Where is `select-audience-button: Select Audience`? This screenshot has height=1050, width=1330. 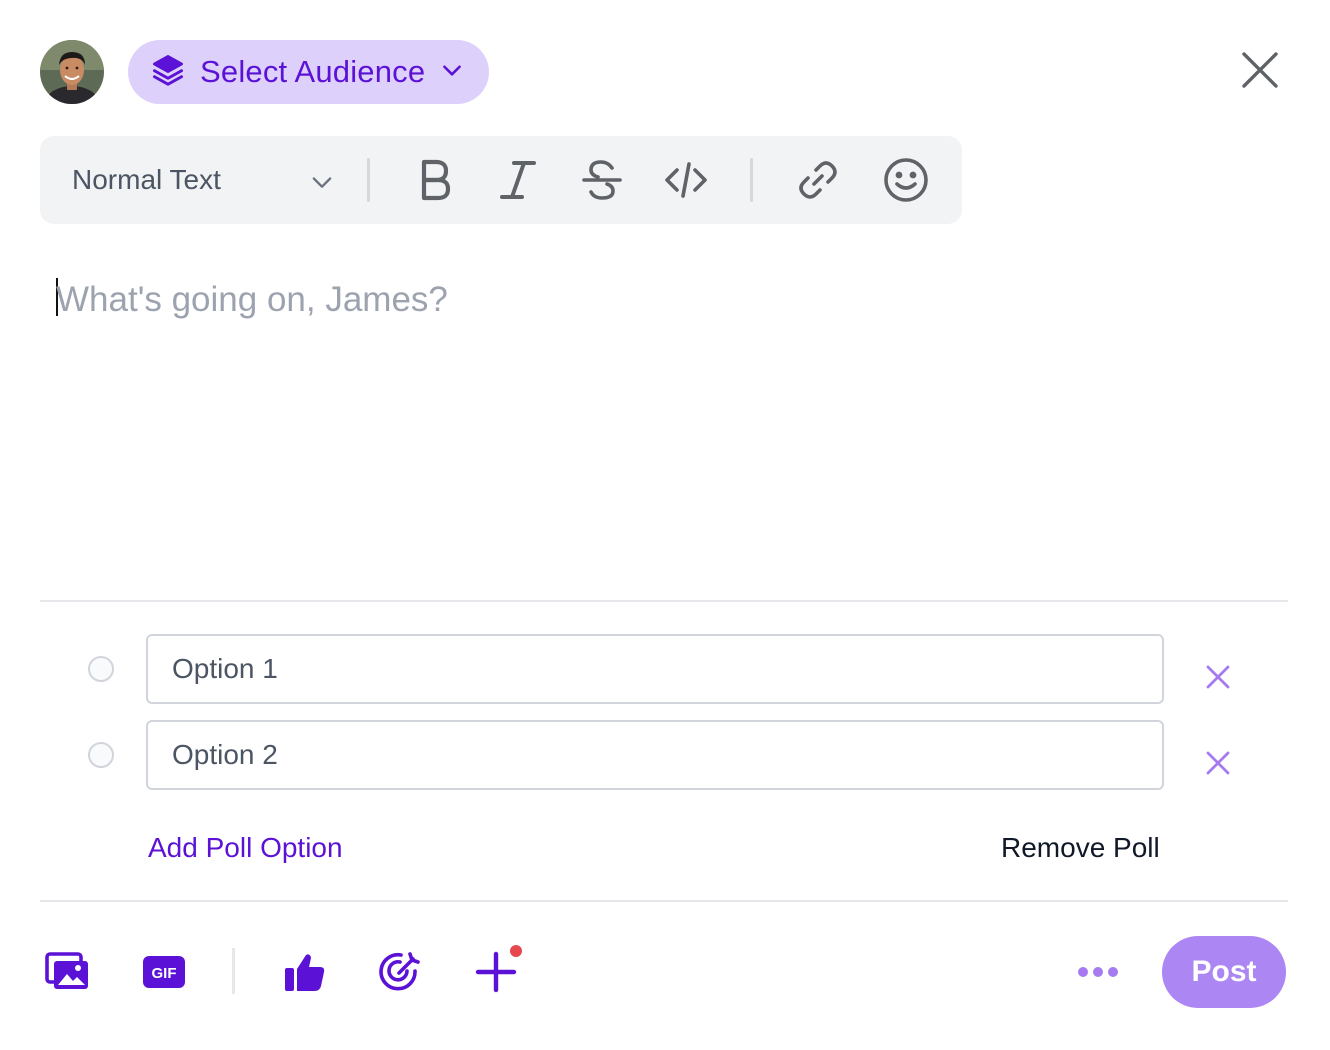 select-audience-button: Select Audience is located at coordinates (309, 72).